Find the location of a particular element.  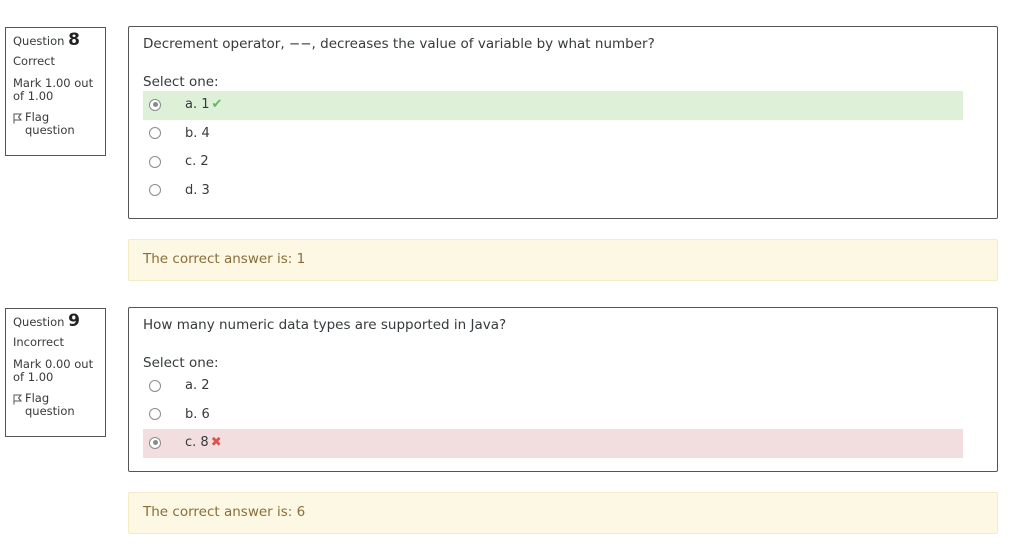

question-number-value: 9 is located at coordinates (74, 321).